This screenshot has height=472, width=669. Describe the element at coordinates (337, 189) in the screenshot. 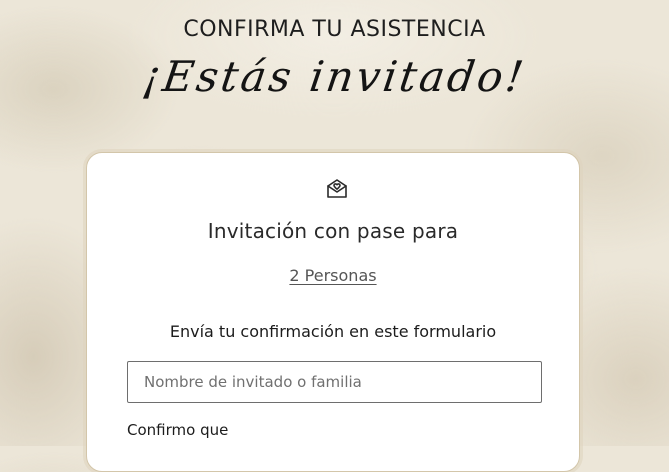

I see `mail-heart-icon` at that location.